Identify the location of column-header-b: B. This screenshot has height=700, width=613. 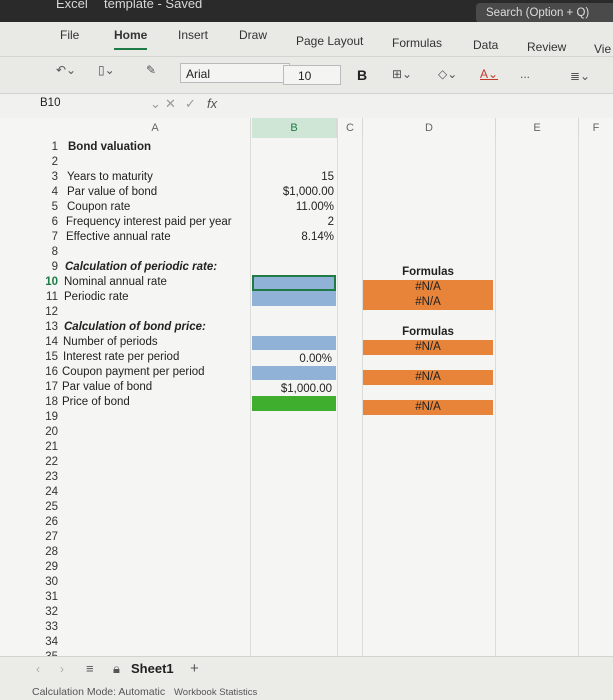
(294, 128).